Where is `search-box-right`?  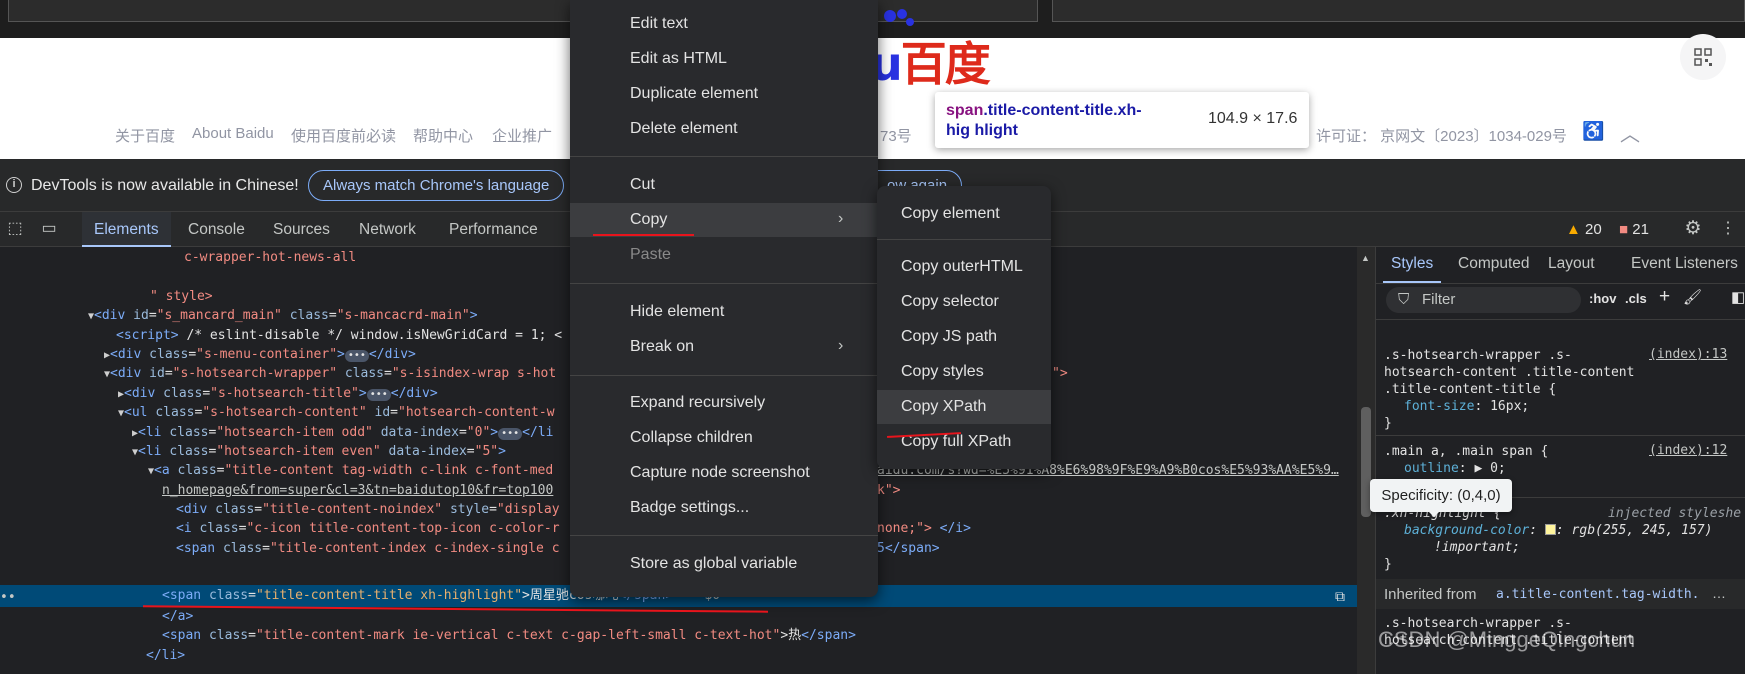 search-box-right is located at coordinates (1398, 11).